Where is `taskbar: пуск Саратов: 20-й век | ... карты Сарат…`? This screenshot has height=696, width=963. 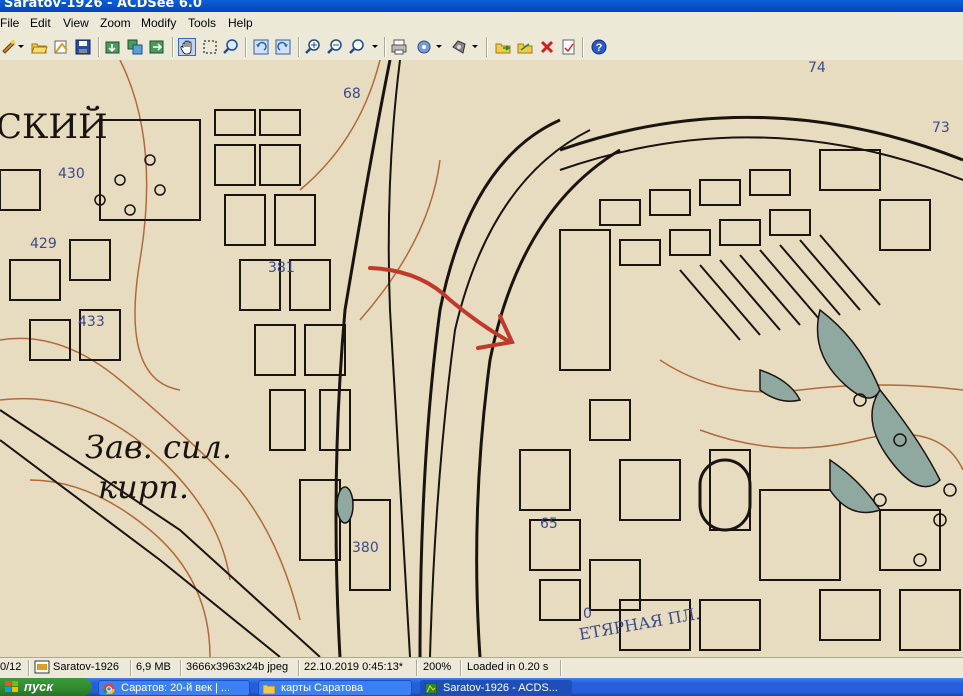
taskbar: пуск Саратов: 20-й век | ... карты Сарат… is located at coordinates (481, 687).